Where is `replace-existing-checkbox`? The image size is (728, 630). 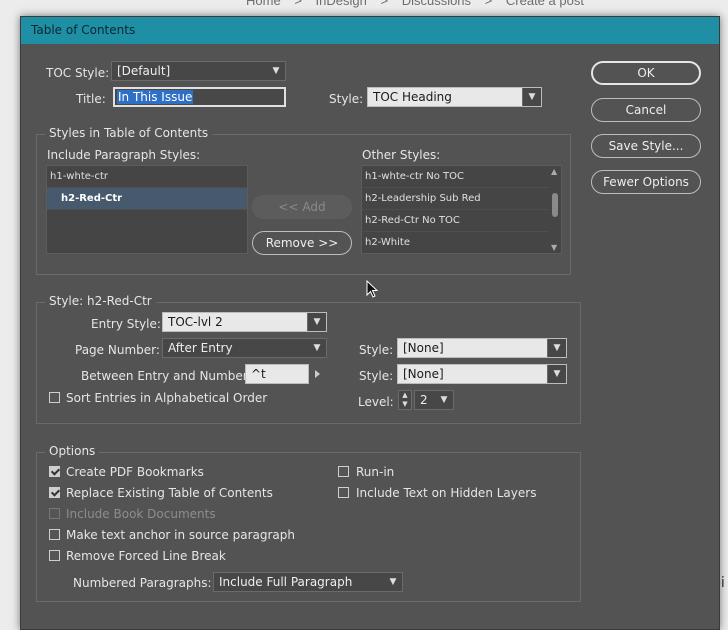
replace-existing-checkbox is located at coordinates (54, 492).